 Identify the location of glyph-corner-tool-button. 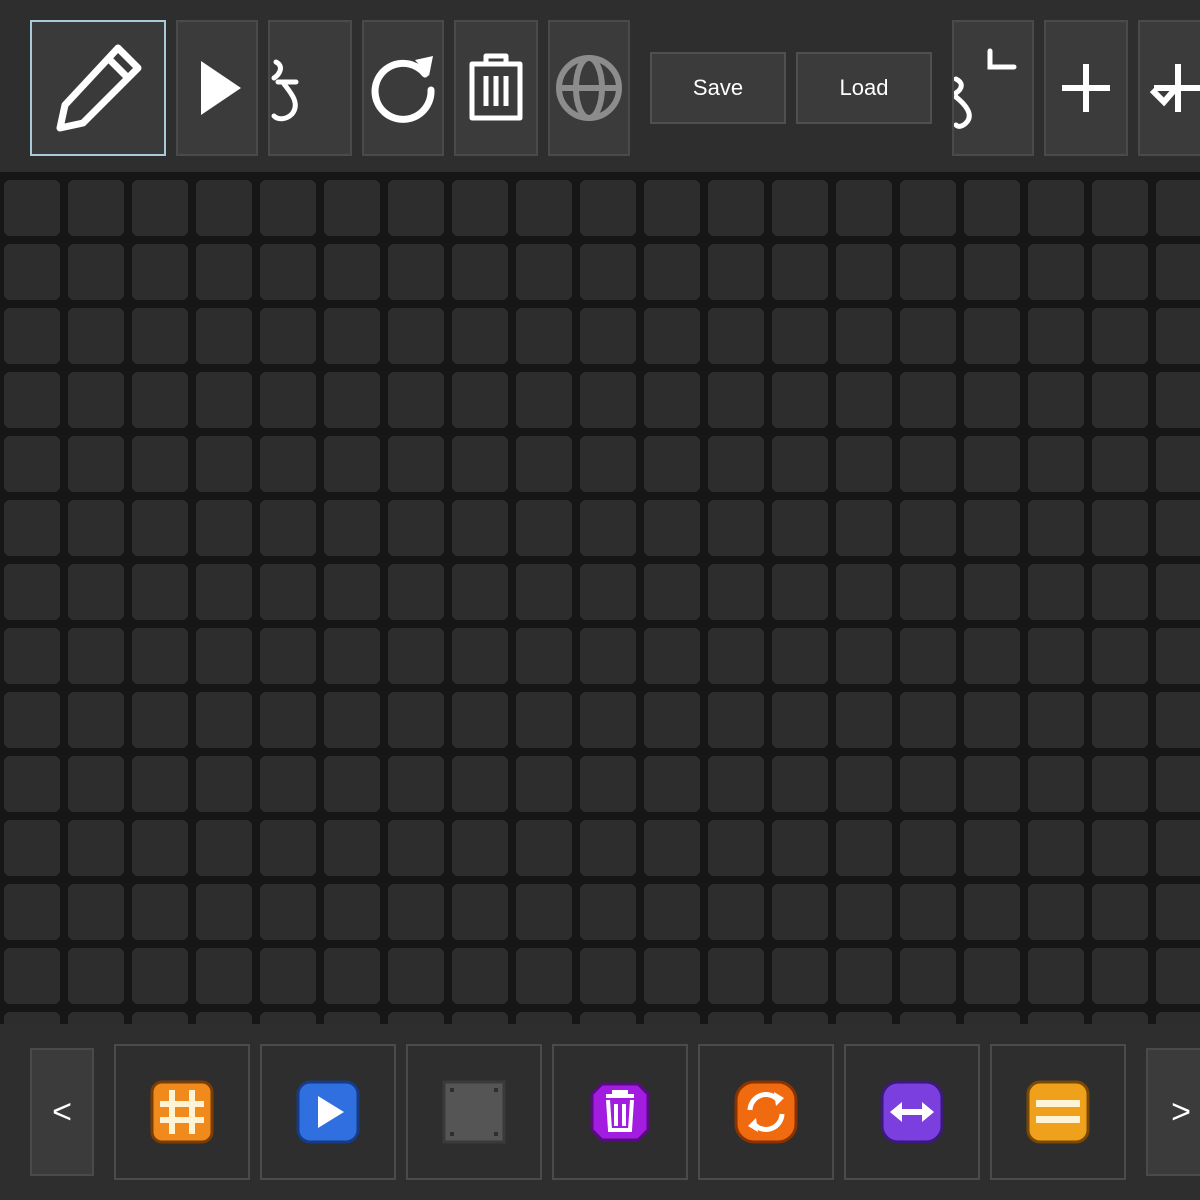
(993, 88).